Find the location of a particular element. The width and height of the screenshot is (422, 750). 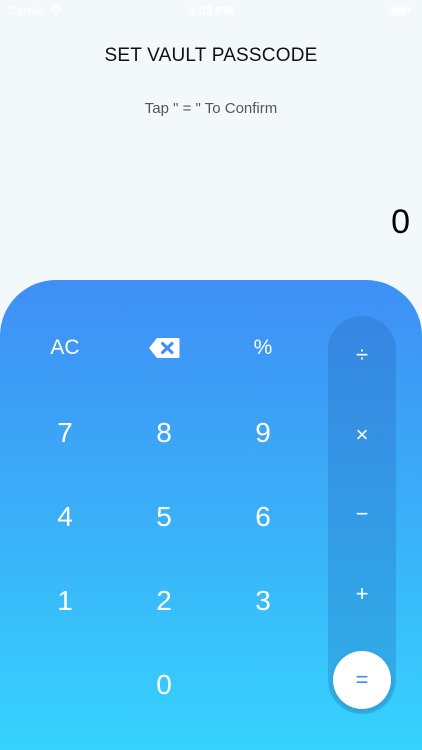

digit-2-button: 2 is located at coordinates (164, 601).